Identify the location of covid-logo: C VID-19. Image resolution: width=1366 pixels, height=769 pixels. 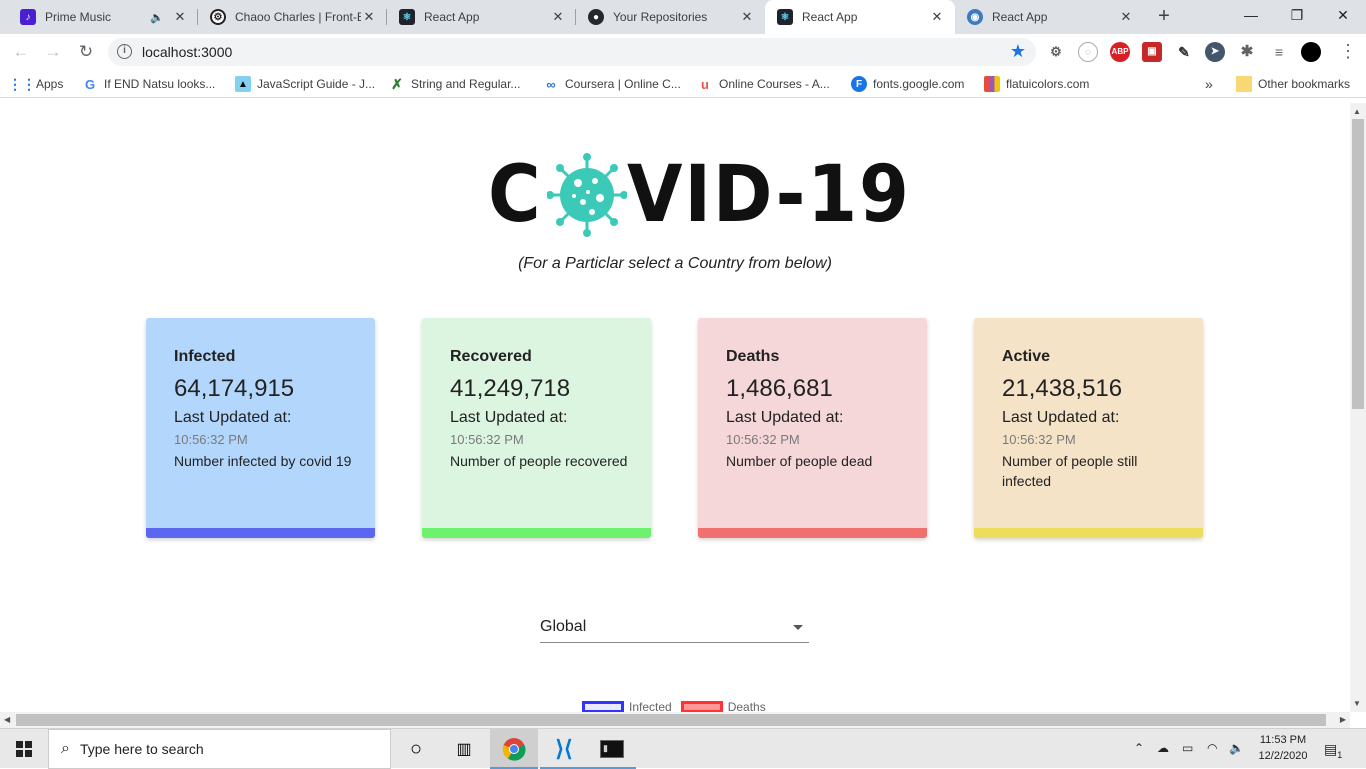
(712, 195).